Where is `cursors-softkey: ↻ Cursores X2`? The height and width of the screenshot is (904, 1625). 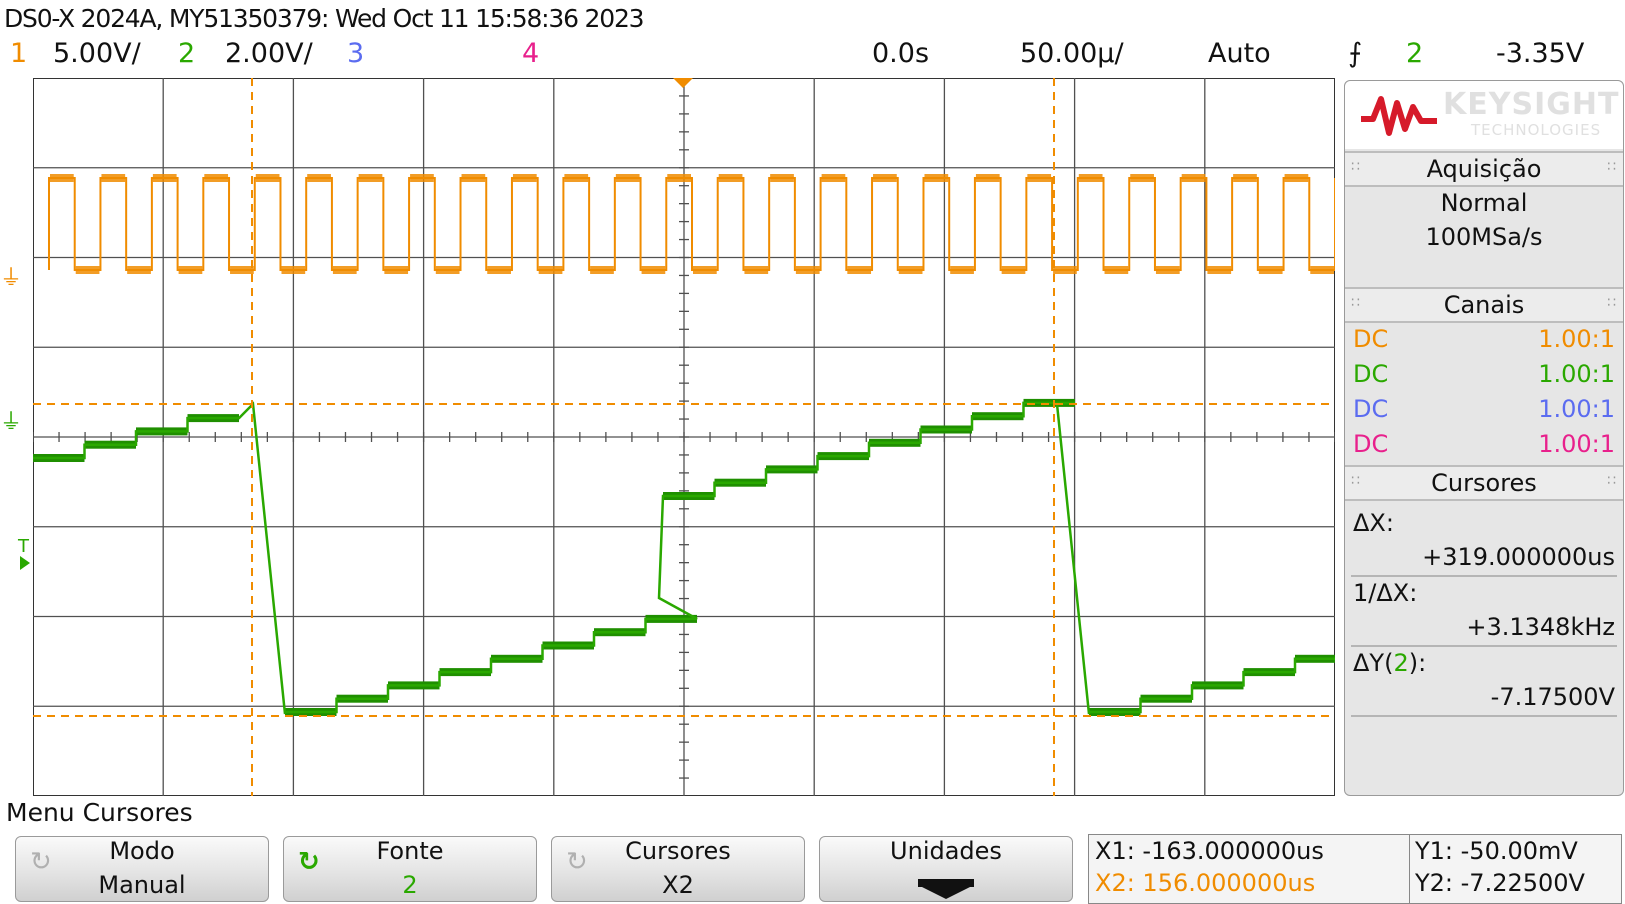 cursors-softkey: ↻ Cursores X2 is located at coordinates (678, 869).